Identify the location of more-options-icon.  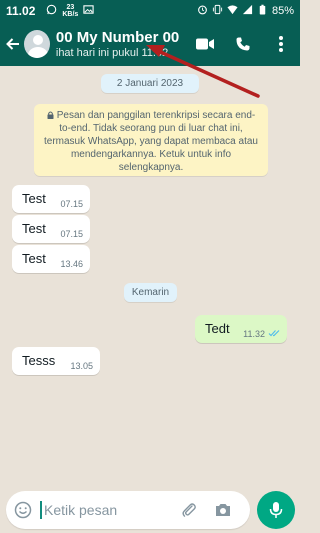
(281, 44).